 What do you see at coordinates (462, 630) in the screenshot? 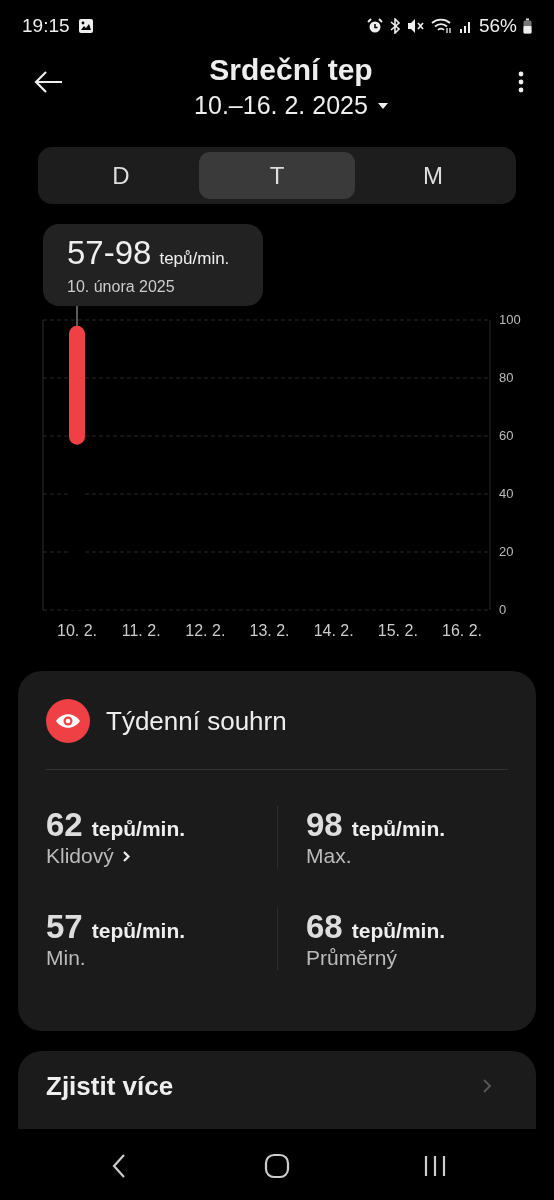
I see `x-axis-label: 16. 2.` at bounding box center [462, 630].